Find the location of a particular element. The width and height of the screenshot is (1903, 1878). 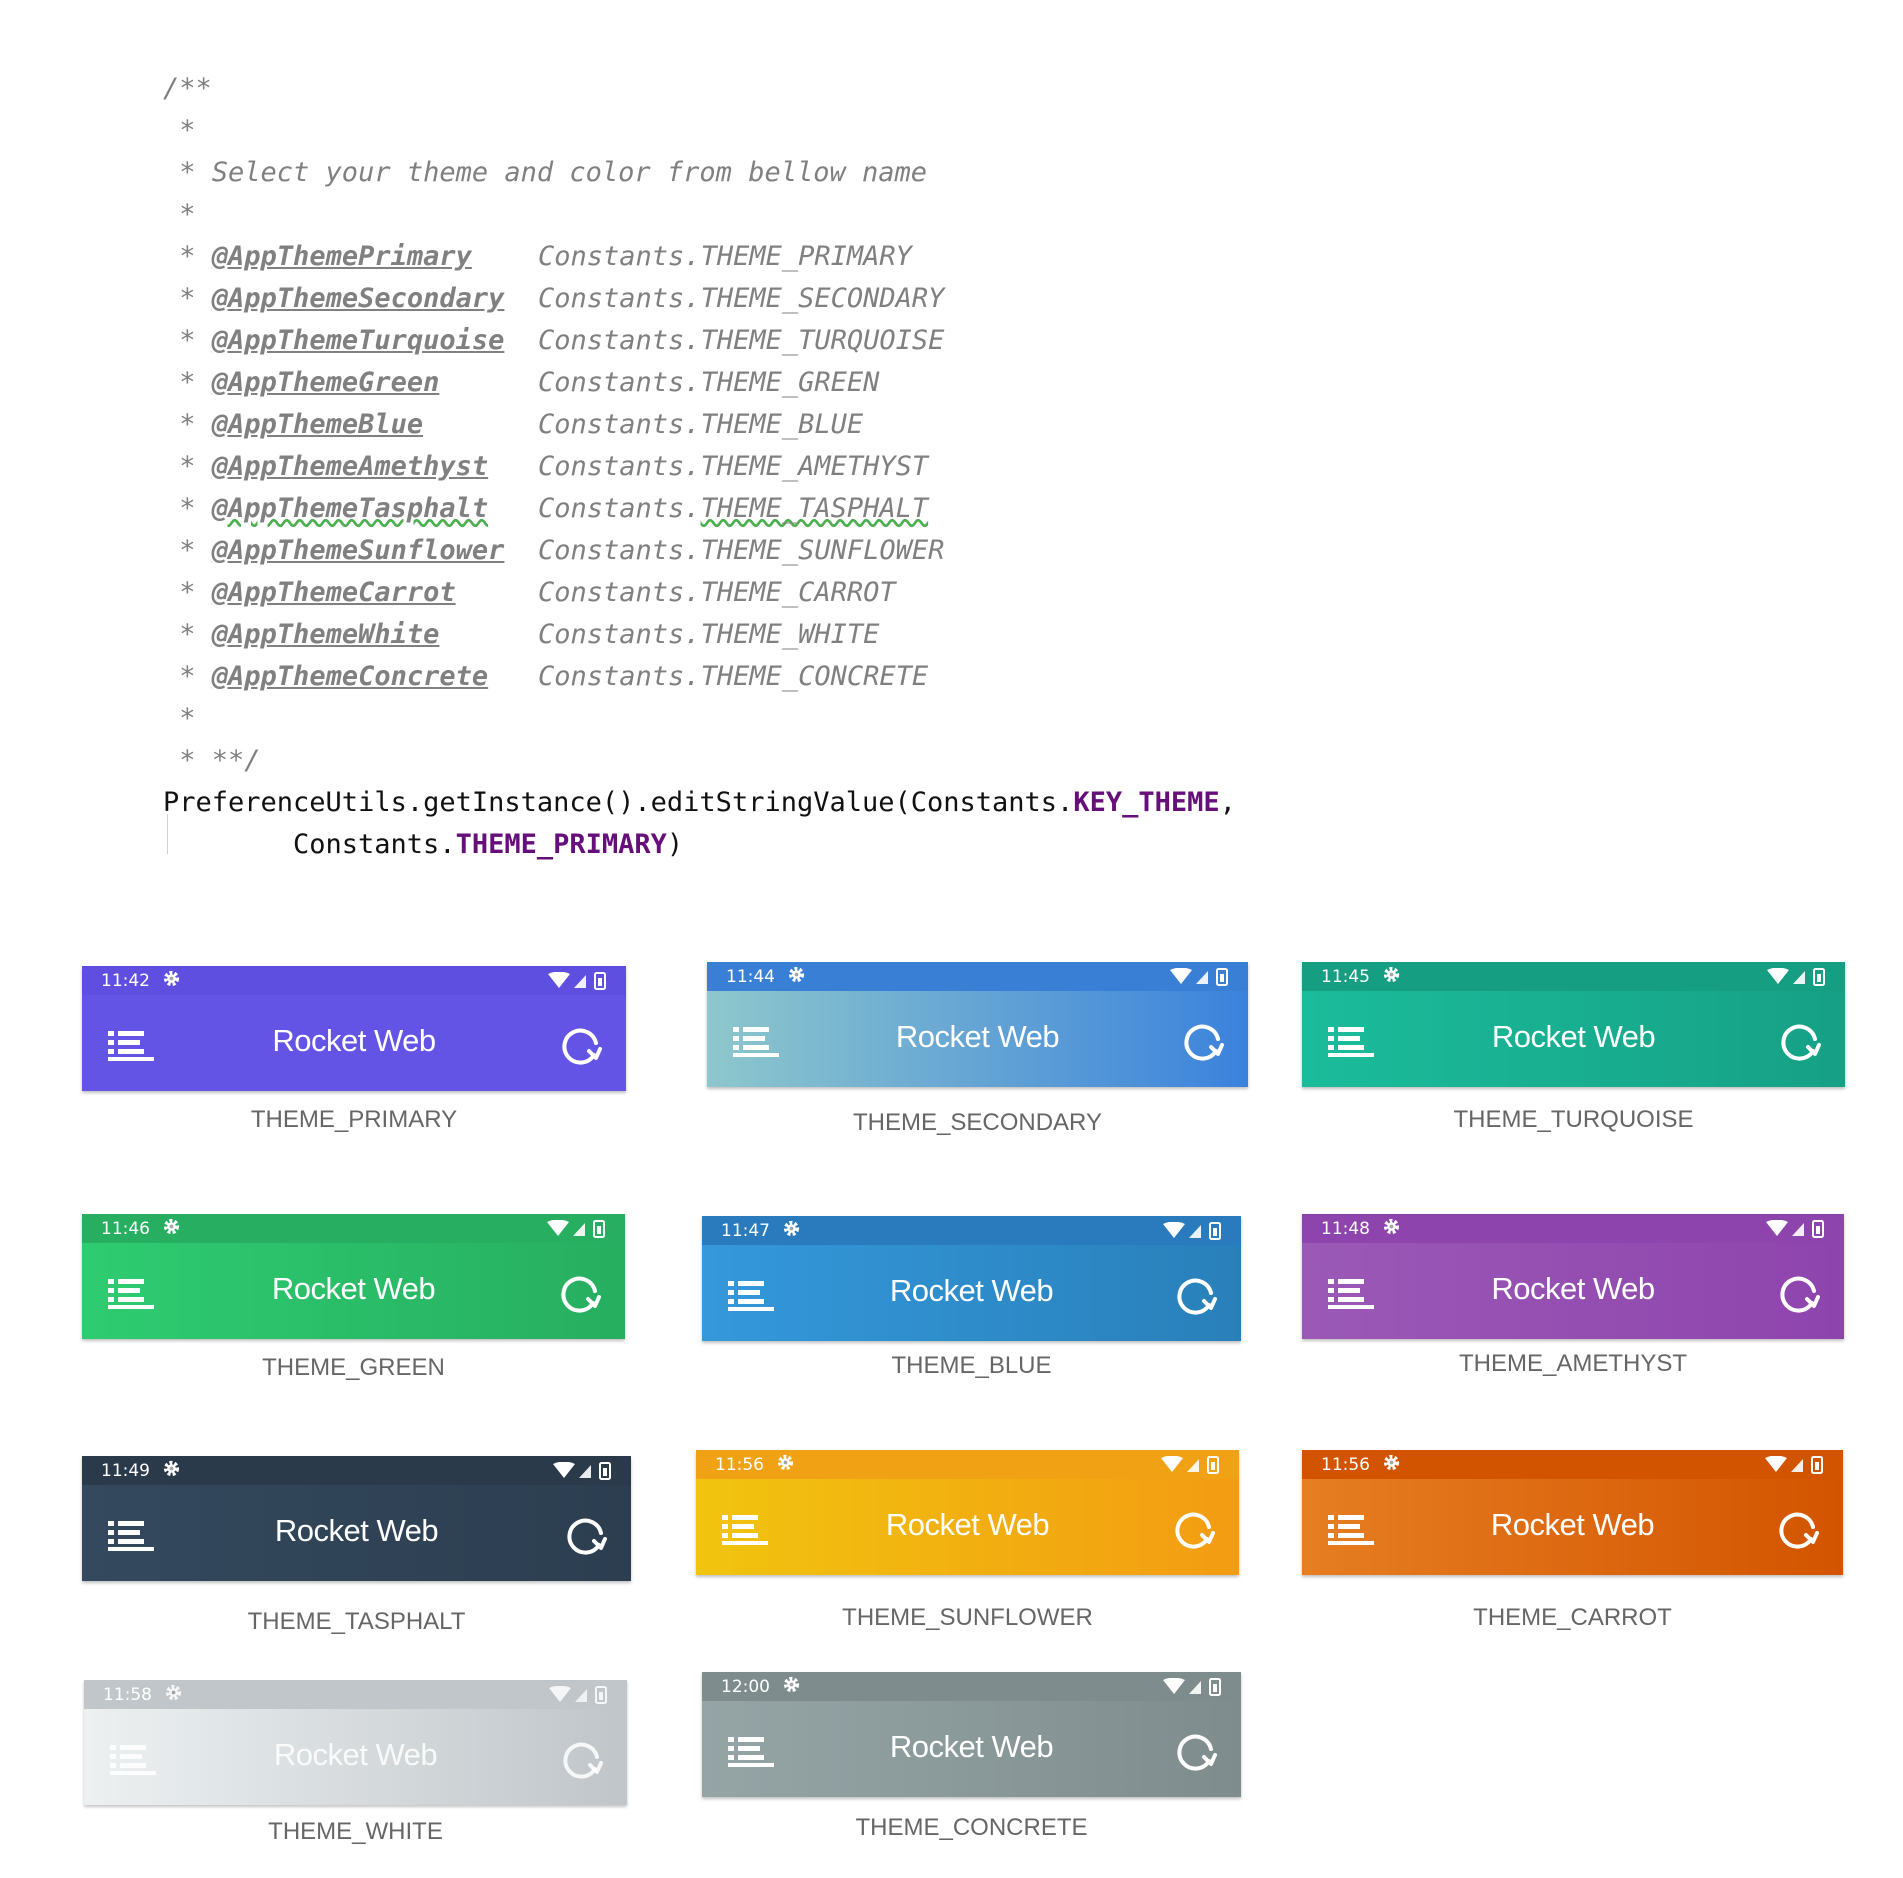

app-bar: 11:58 Rocket Web is located at coordinates (355, 1742).